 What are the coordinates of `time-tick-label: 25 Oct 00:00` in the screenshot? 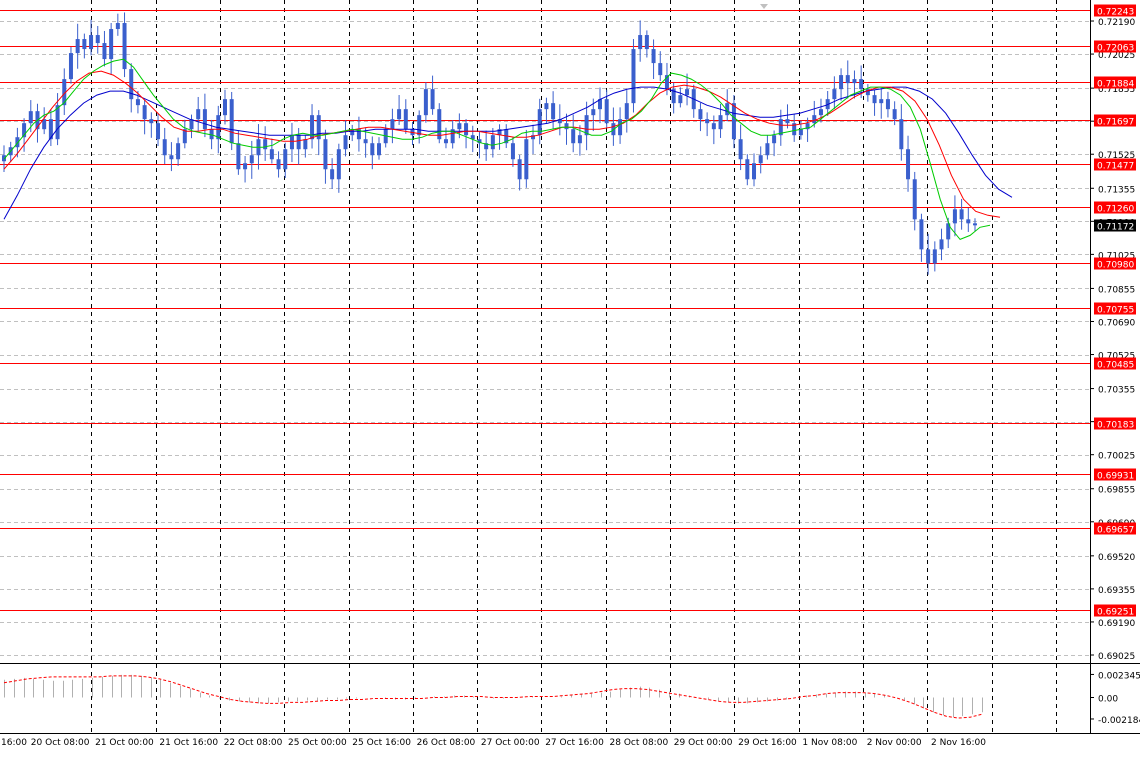 It's located at (317, 743).